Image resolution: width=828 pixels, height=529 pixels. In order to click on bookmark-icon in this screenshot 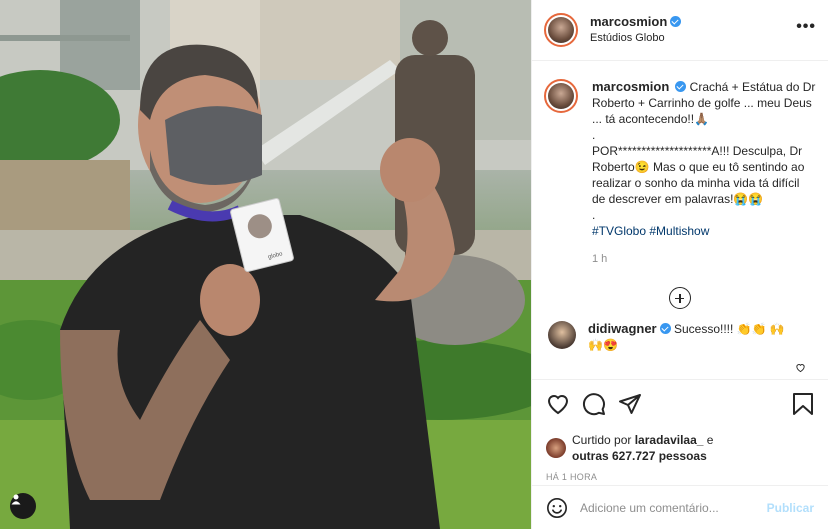, I will do `click(803, 404)`.